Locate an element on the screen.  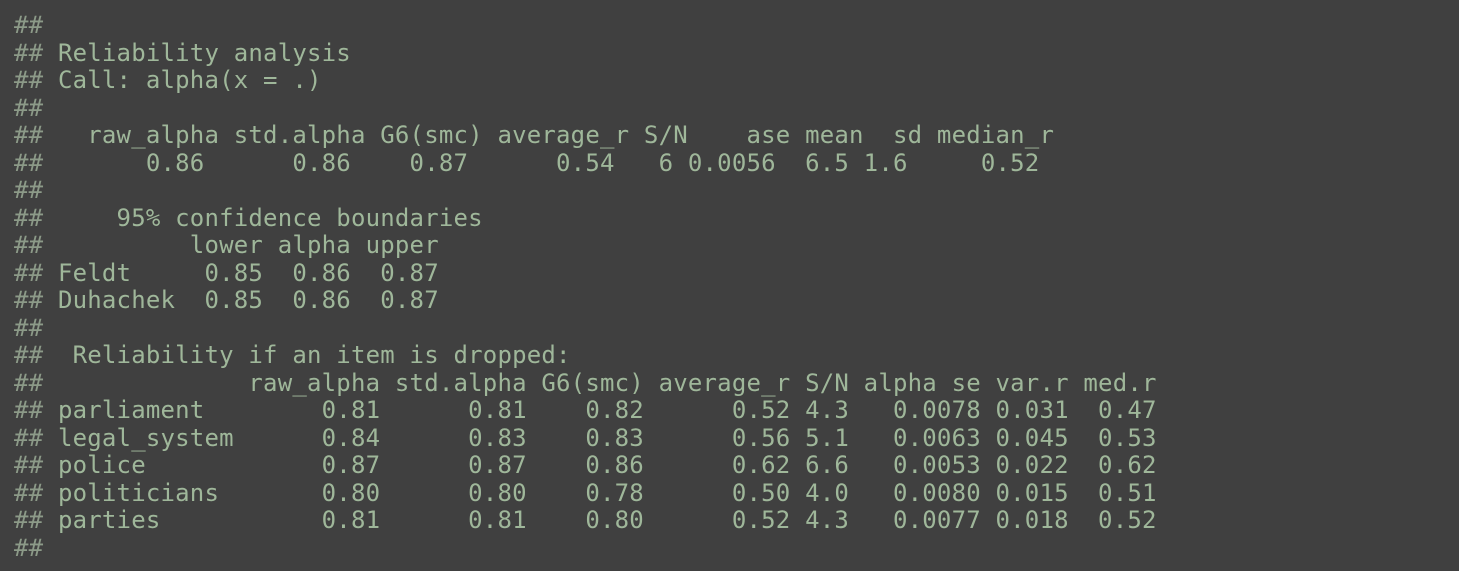
console-line: ## Duhachek 0.85 0.86 0.87 is located at coordinates (736, 300).